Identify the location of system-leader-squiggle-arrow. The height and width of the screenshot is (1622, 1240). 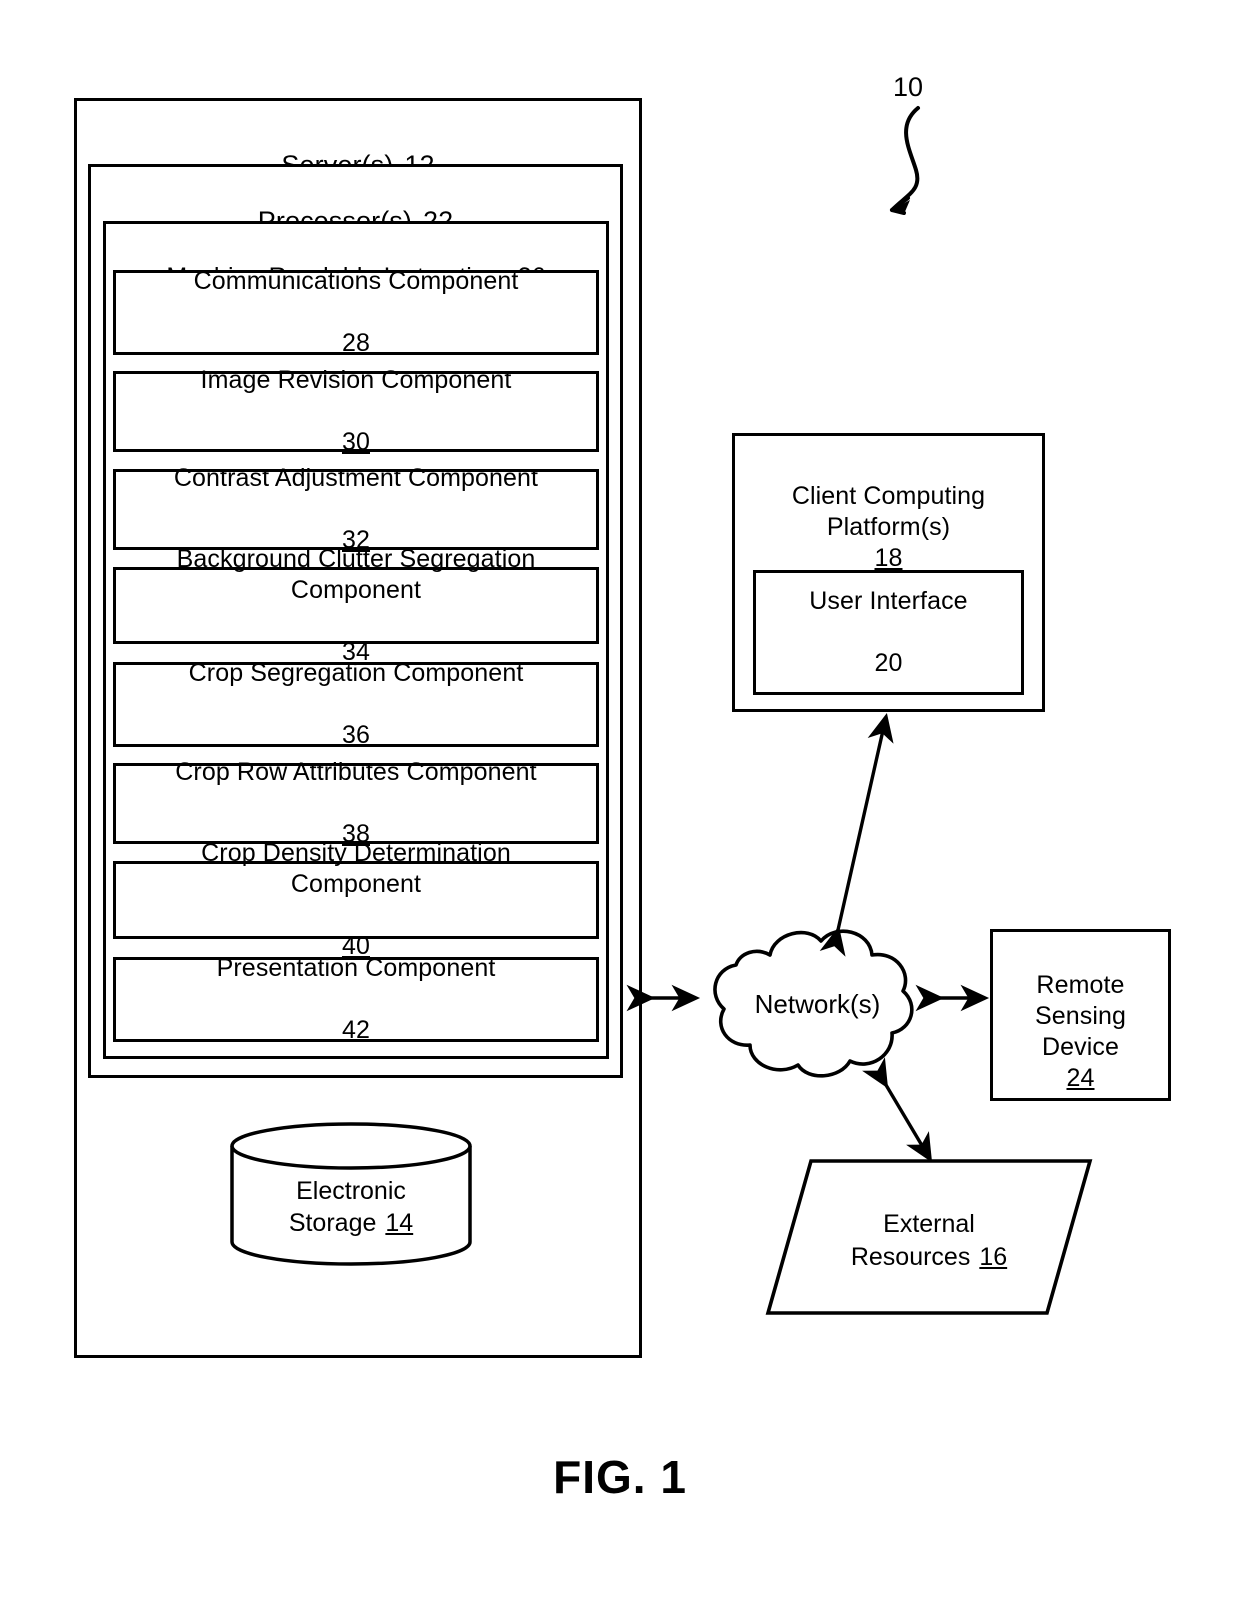
(900, 160).